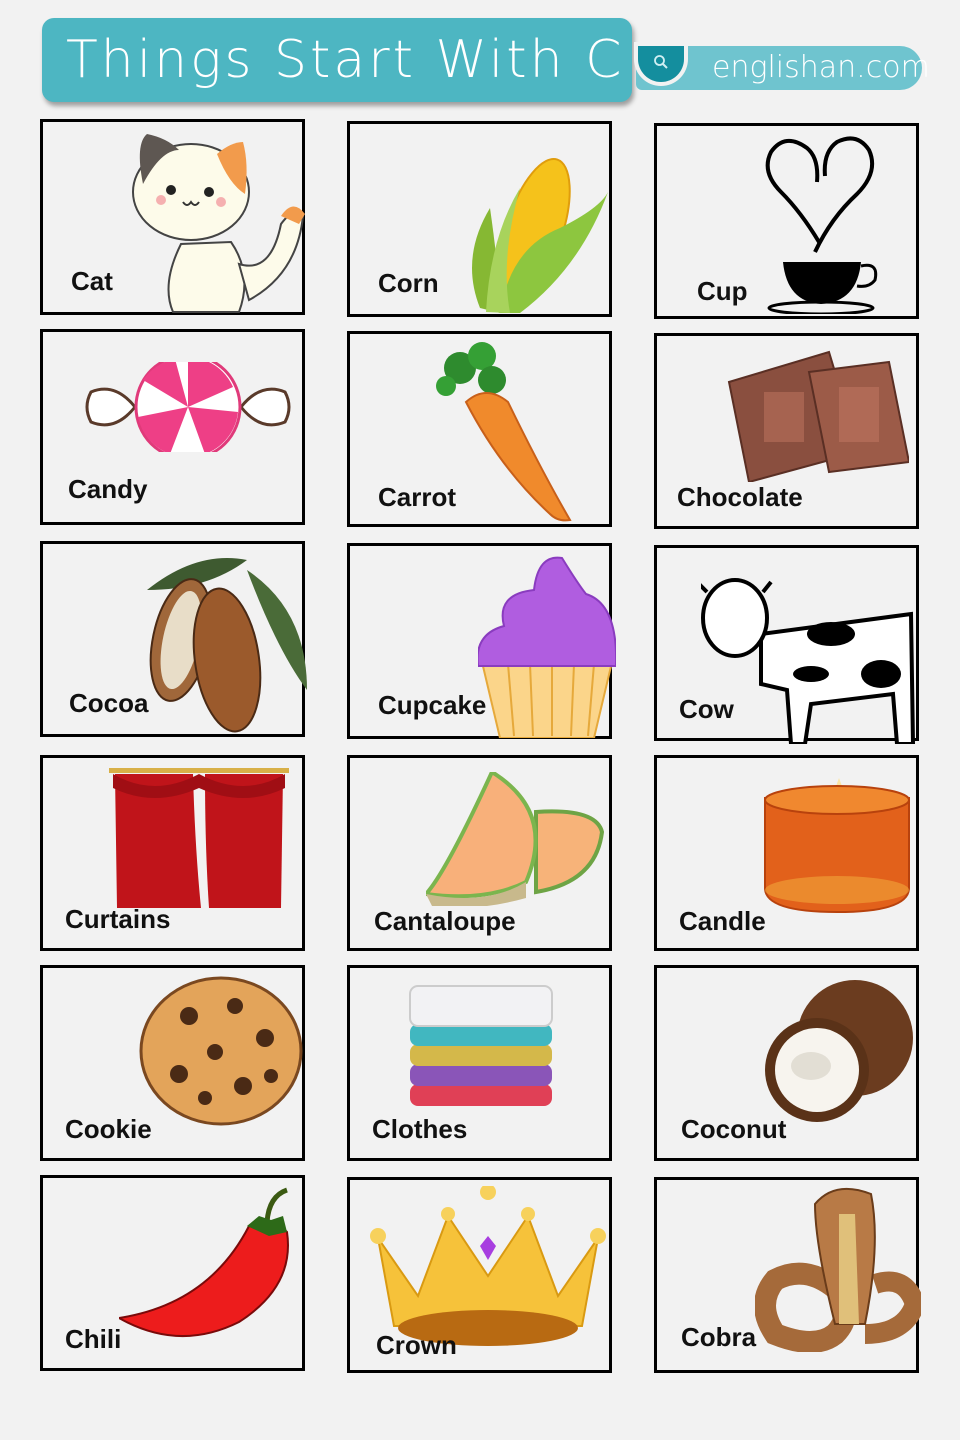  I want to click on card-clothes: Clothes, so click(479, 1063).